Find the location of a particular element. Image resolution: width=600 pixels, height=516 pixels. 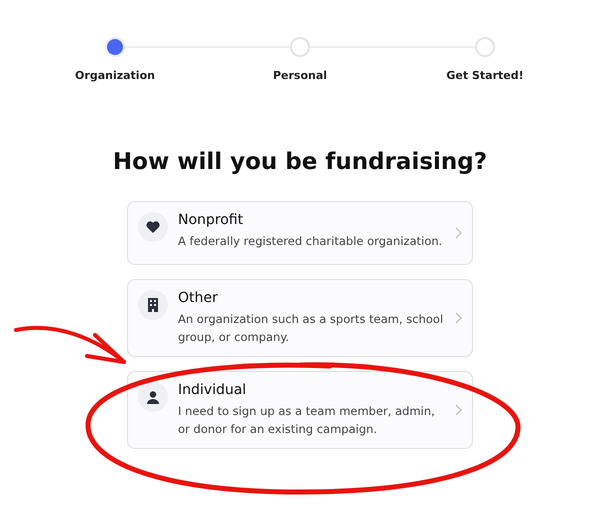

option-description: An organization such as a sports team, school group, or company. is located at coordinates (311, 328).